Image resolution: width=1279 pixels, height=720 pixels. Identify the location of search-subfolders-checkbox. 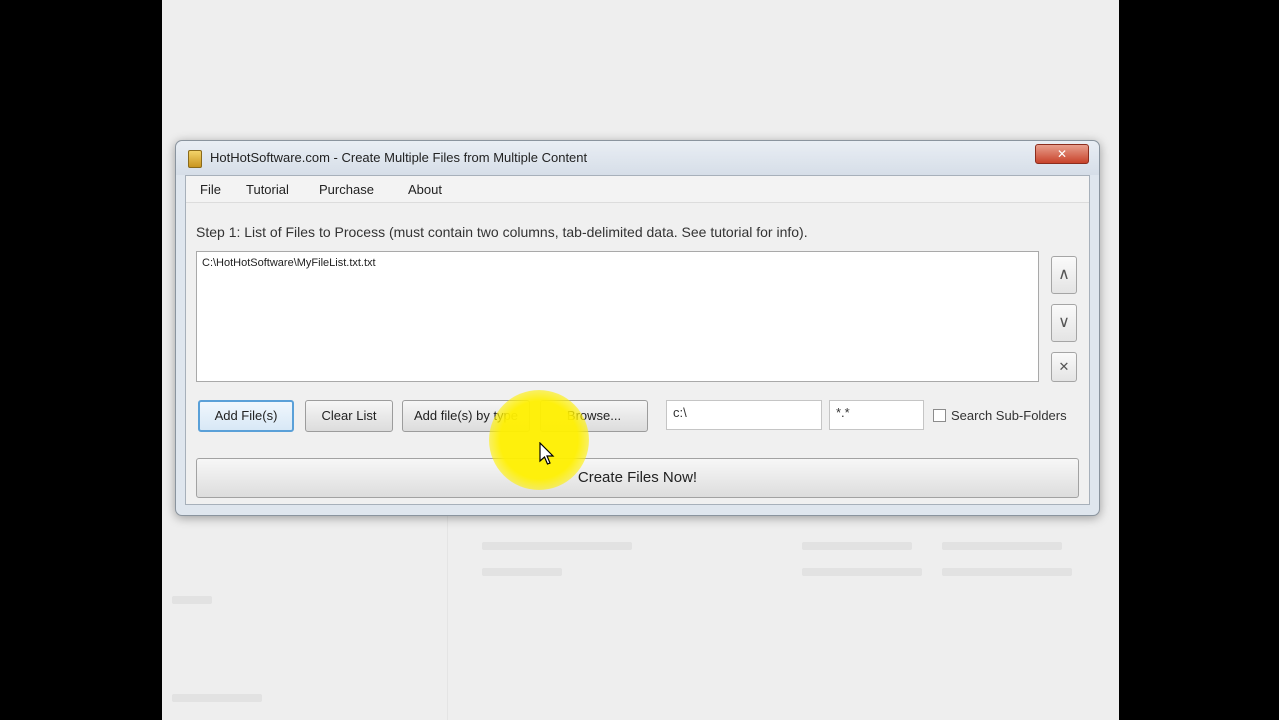
(939, 415).